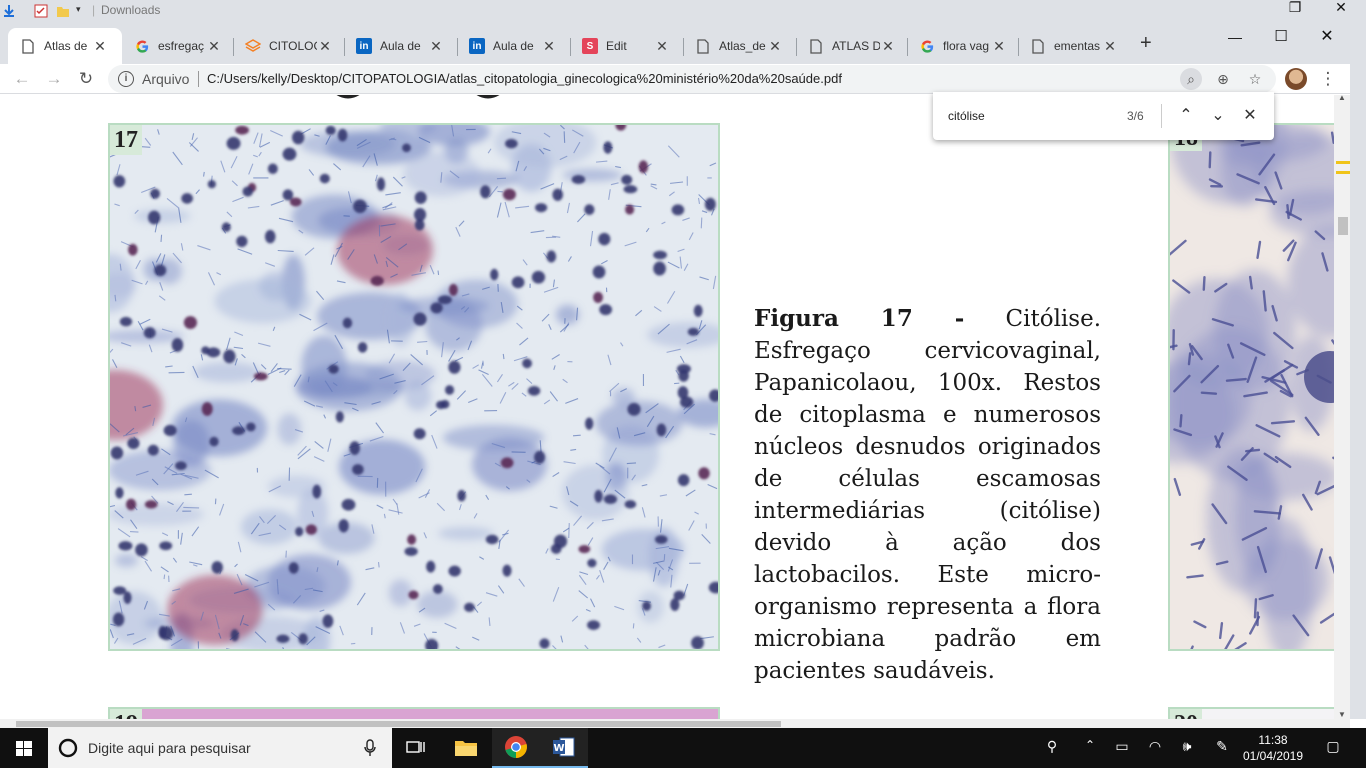 The image size is (1366, 768). Describe the element at coordinates (1342, 714) in the screenshot. I see `scroll-down-icon: ▼` at that location.